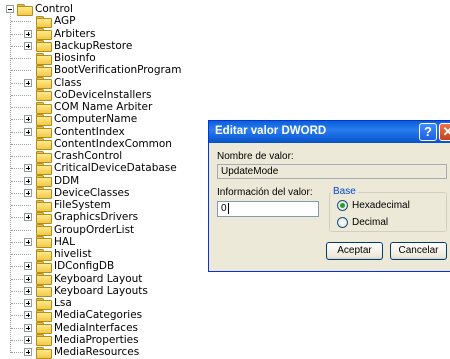 The width and height of the screenshot is (450, 359). What do you see at coordinates (100, 168) in the screenshot?
I see `tree-node: CriticalDeviceDatabase` at bounding box center [100, 168].